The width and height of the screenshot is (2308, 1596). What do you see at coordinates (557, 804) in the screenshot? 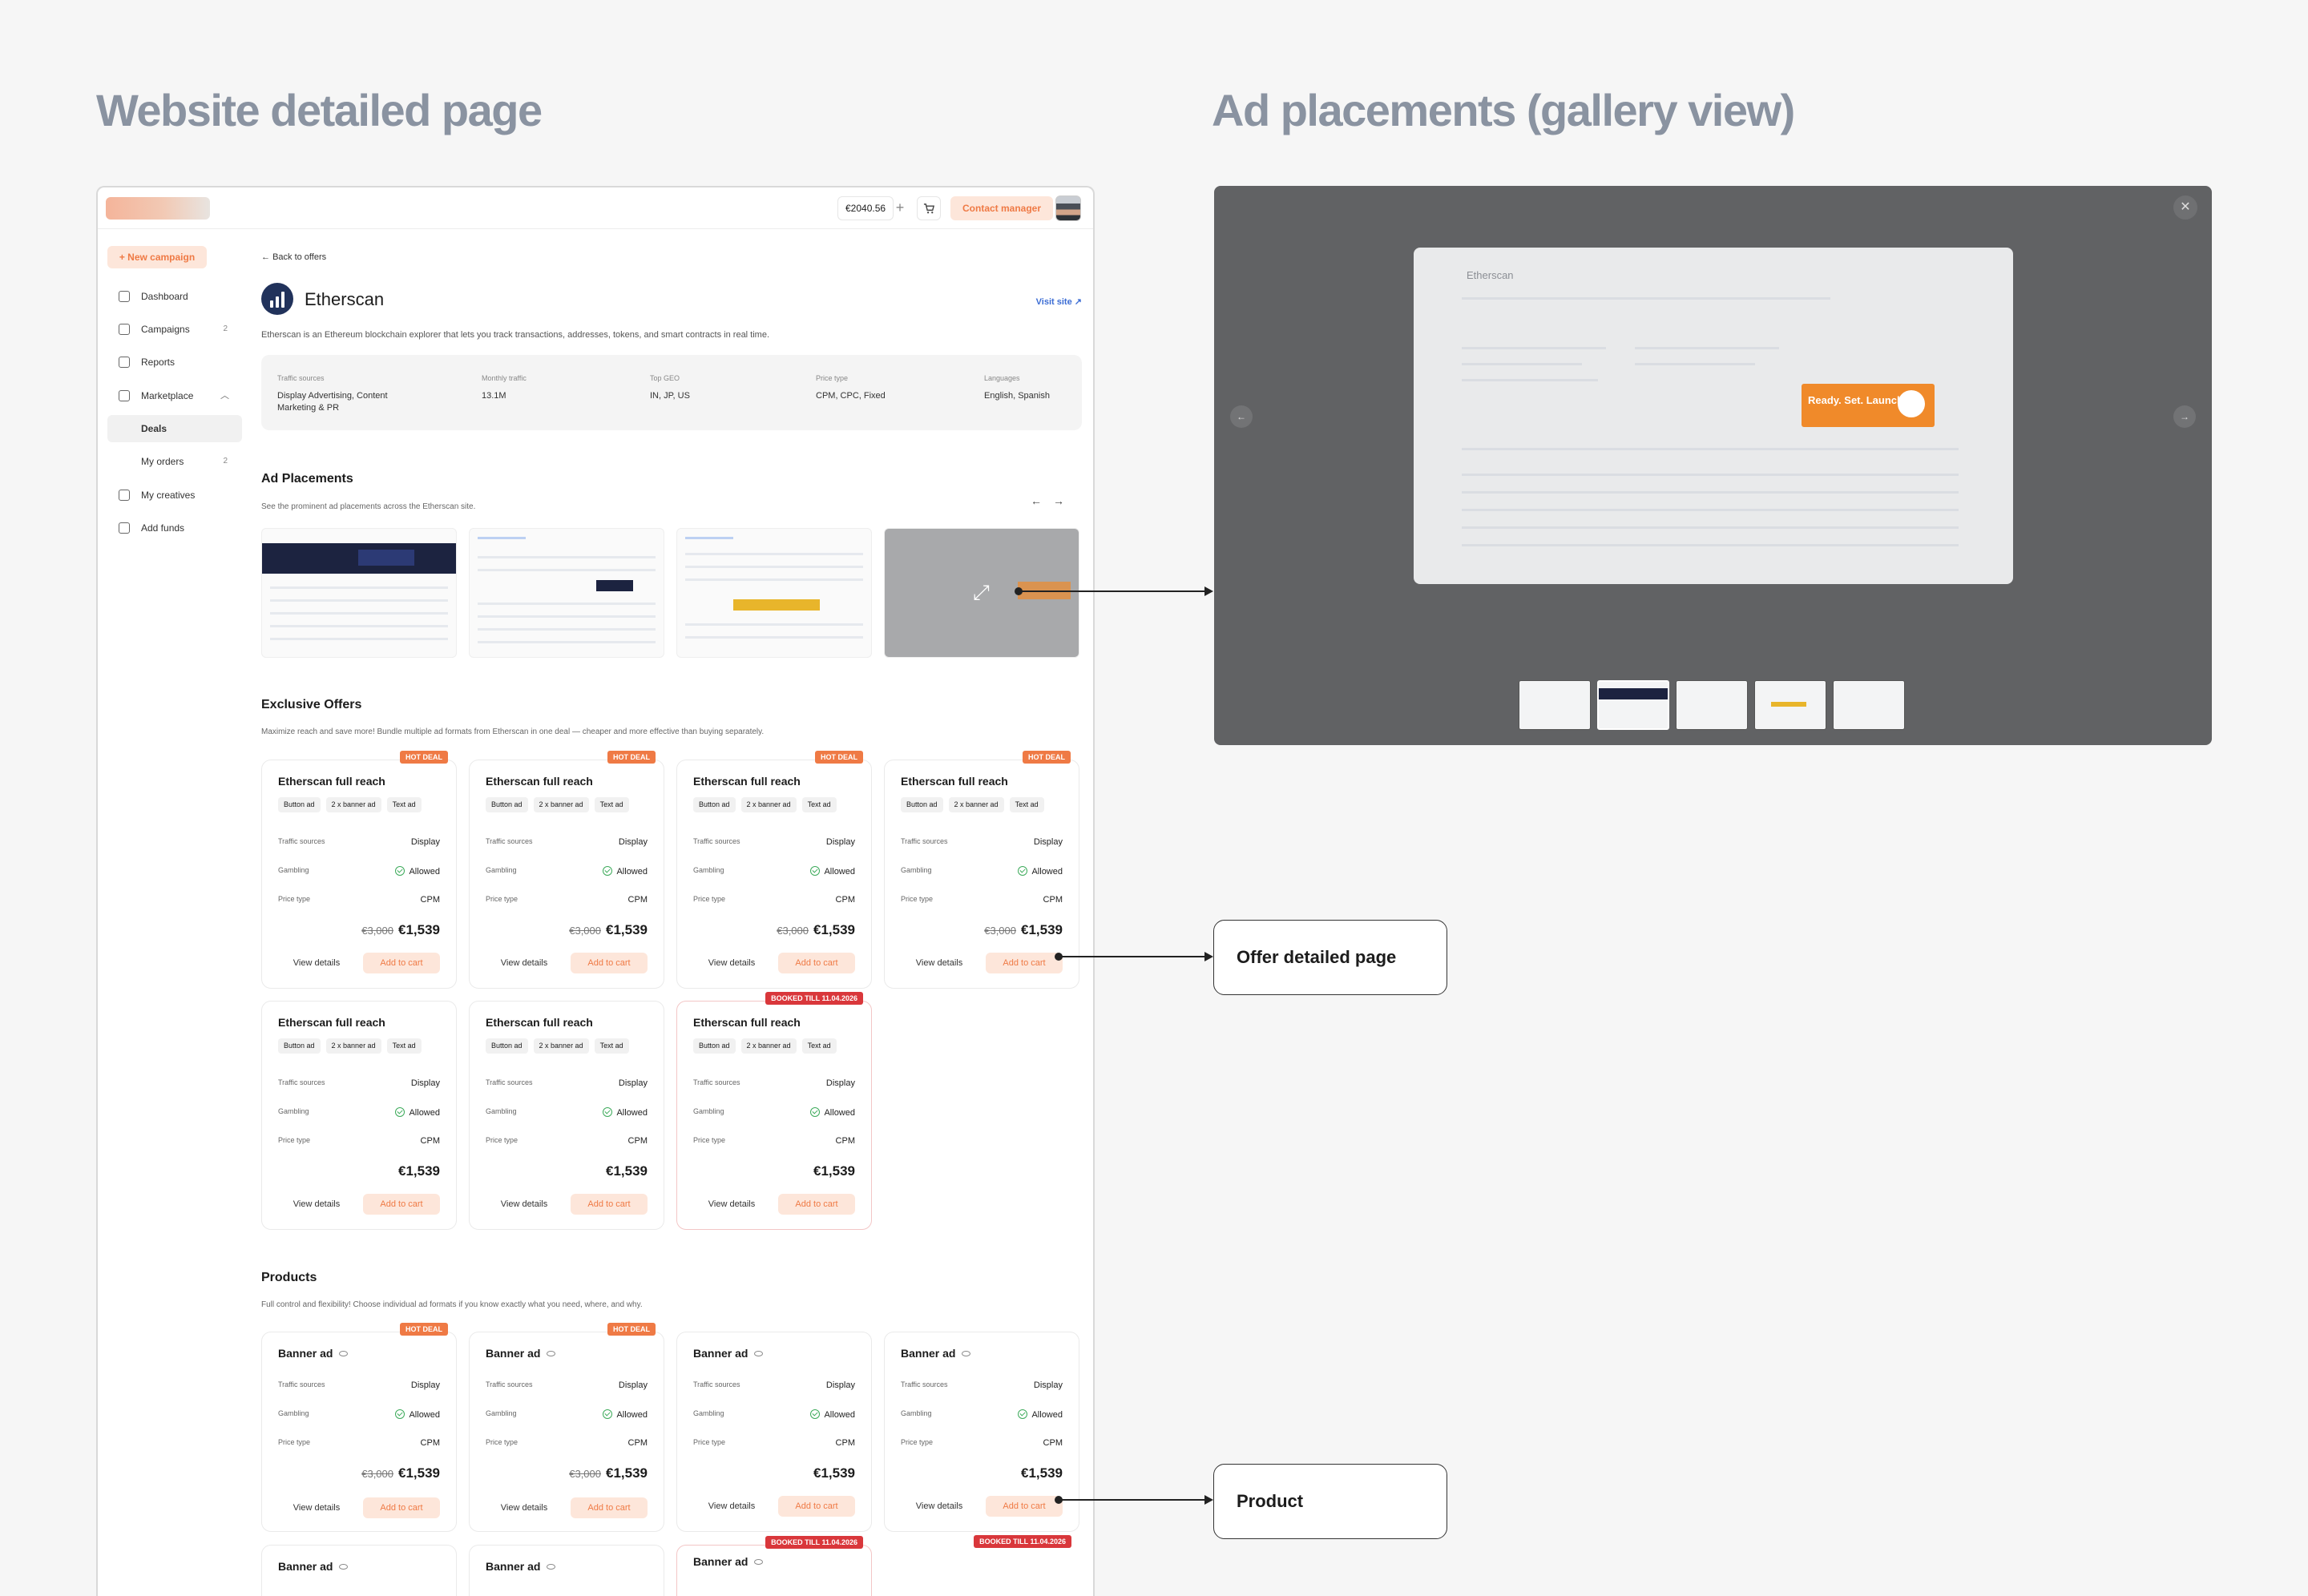
I see `format-chips: Button ad 2 x banner ad Text ad` at bounding box center [557, 804].